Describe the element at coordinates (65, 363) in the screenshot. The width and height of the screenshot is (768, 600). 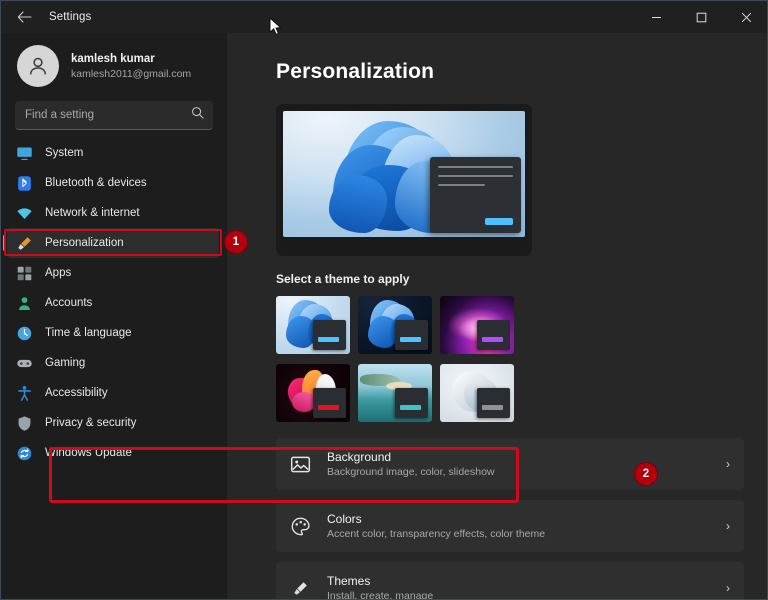
I see `sidebar-item-label: Gaming` at that location.